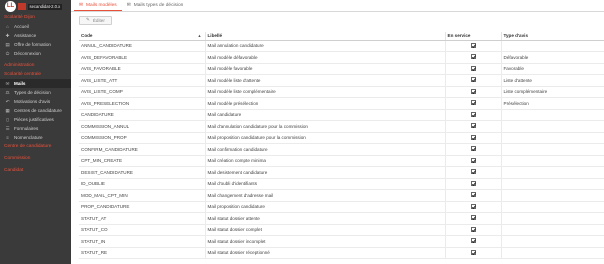  I want to click on sidebar-item-label: Centres de candidature, so click(38, 110).